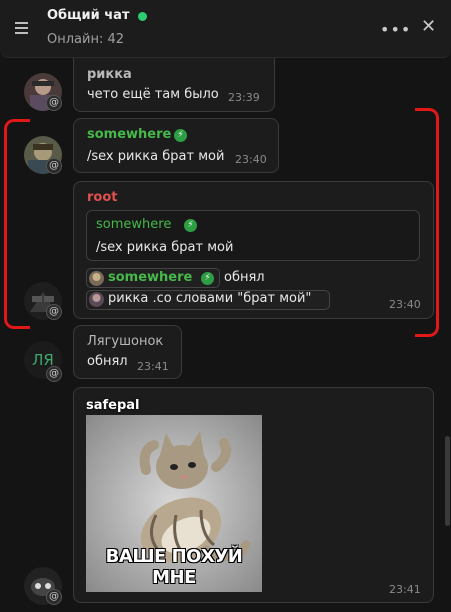  What do you see at coordinates (210, 298) in the screenshot?
I see `action-quote-text: рикка .co словами "брат мой"` at bounding box center [210, 298].